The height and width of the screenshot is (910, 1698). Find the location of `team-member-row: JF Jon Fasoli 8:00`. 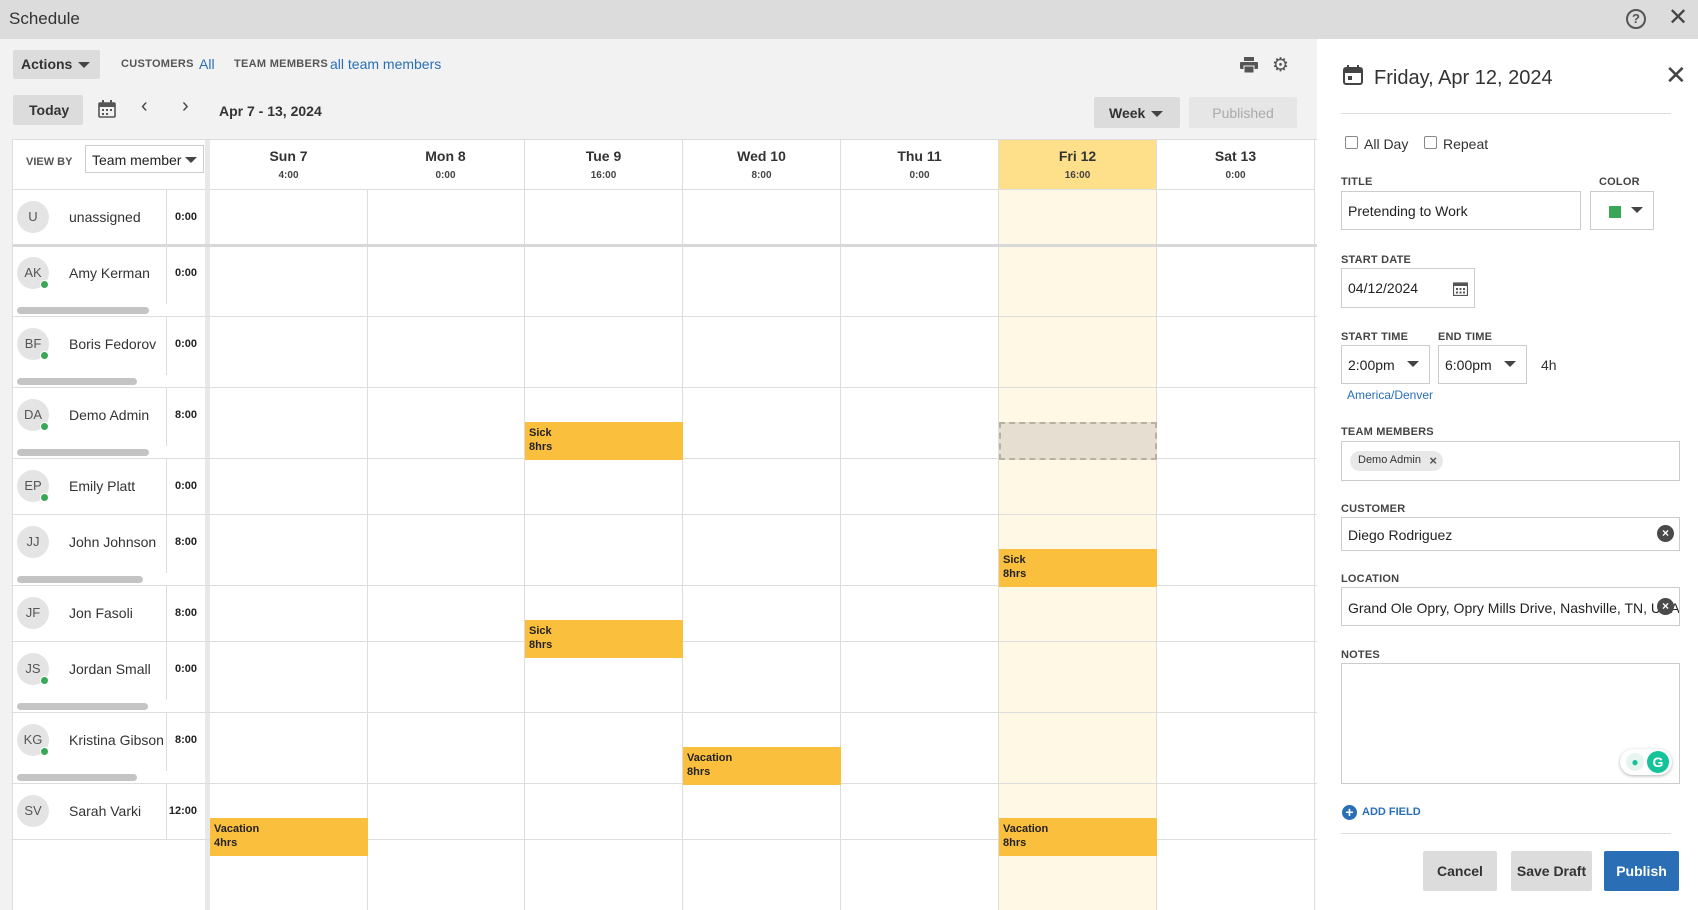

team-member-row: JF Jon Fasoli 8:00 is located at coordinates (109, 614).